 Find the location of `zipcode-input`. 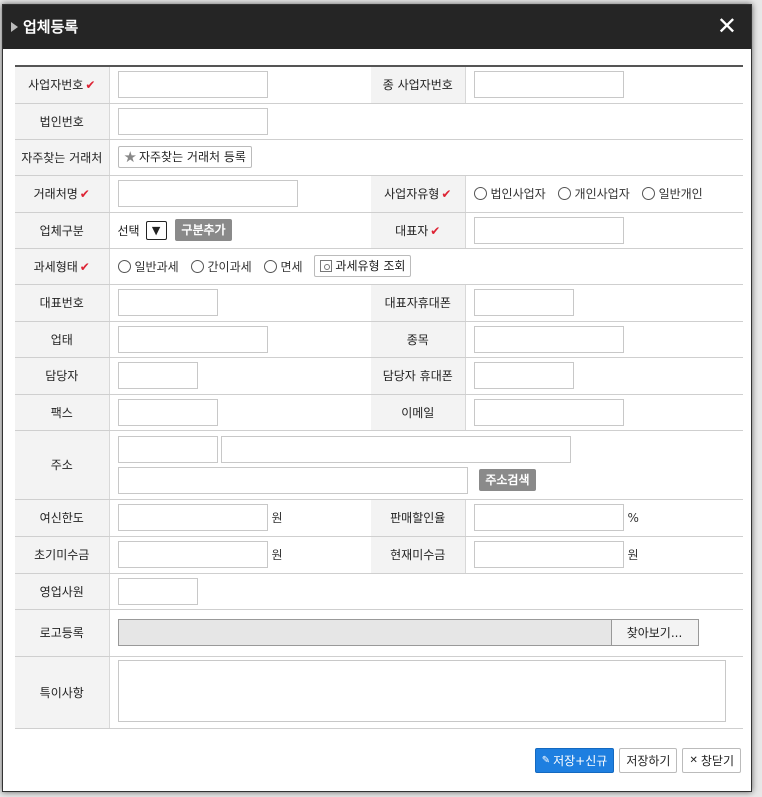

zipcode-input is located at coordinates (167, 449).